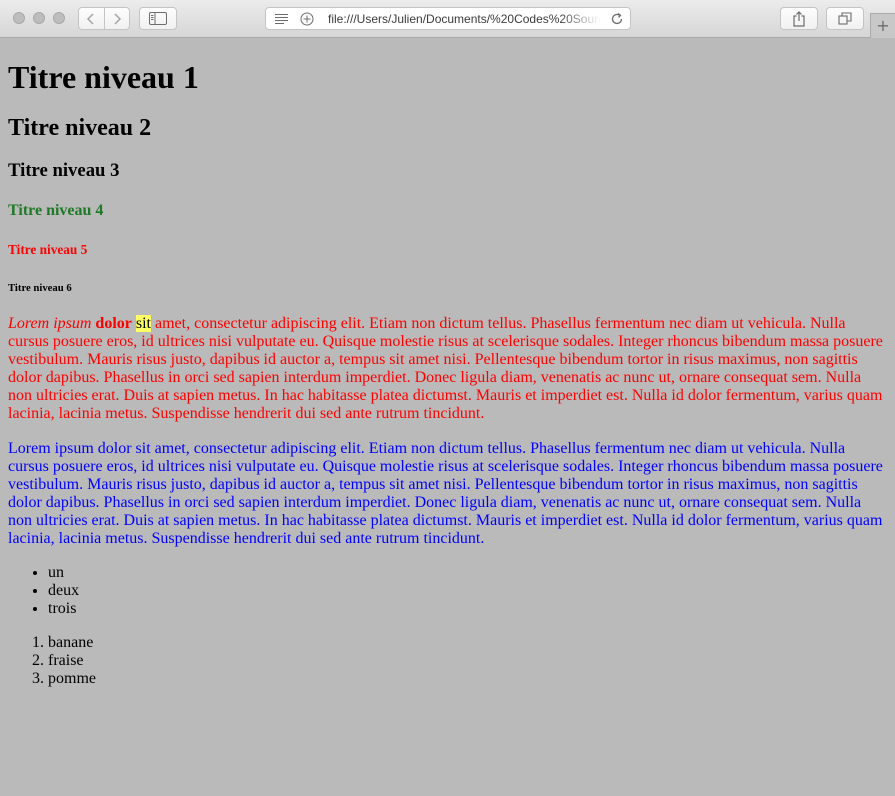  Describe the element at coordinates (113, 323) in the screenshot. I see `bold-text: dolor` at that location.